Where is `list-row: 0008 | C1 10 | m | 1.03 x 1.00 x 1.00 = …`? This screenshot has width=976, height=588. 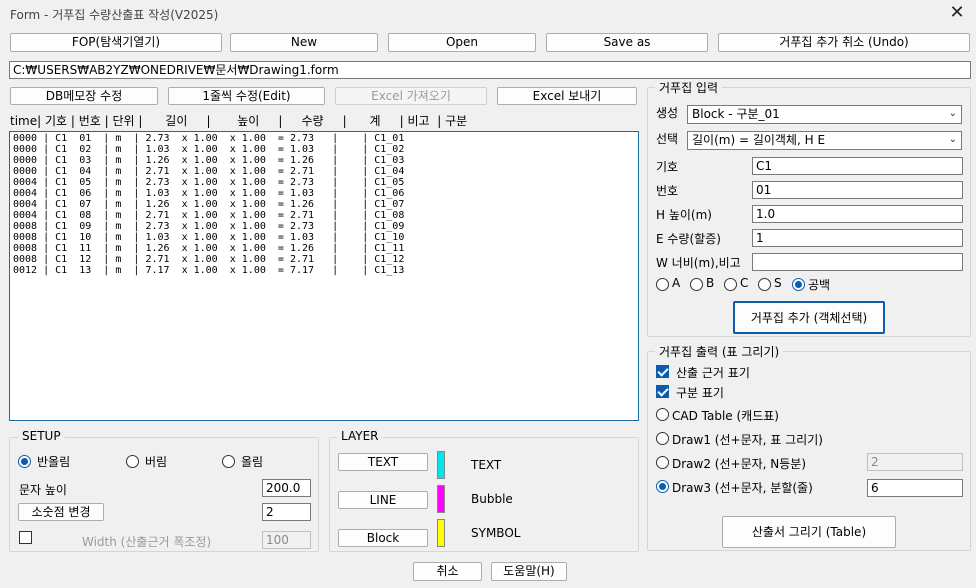
list-row: 0008 | C1 10 | m | 1.03 x 1.00 x 1.00 = … is located at coordinates (325, 237).